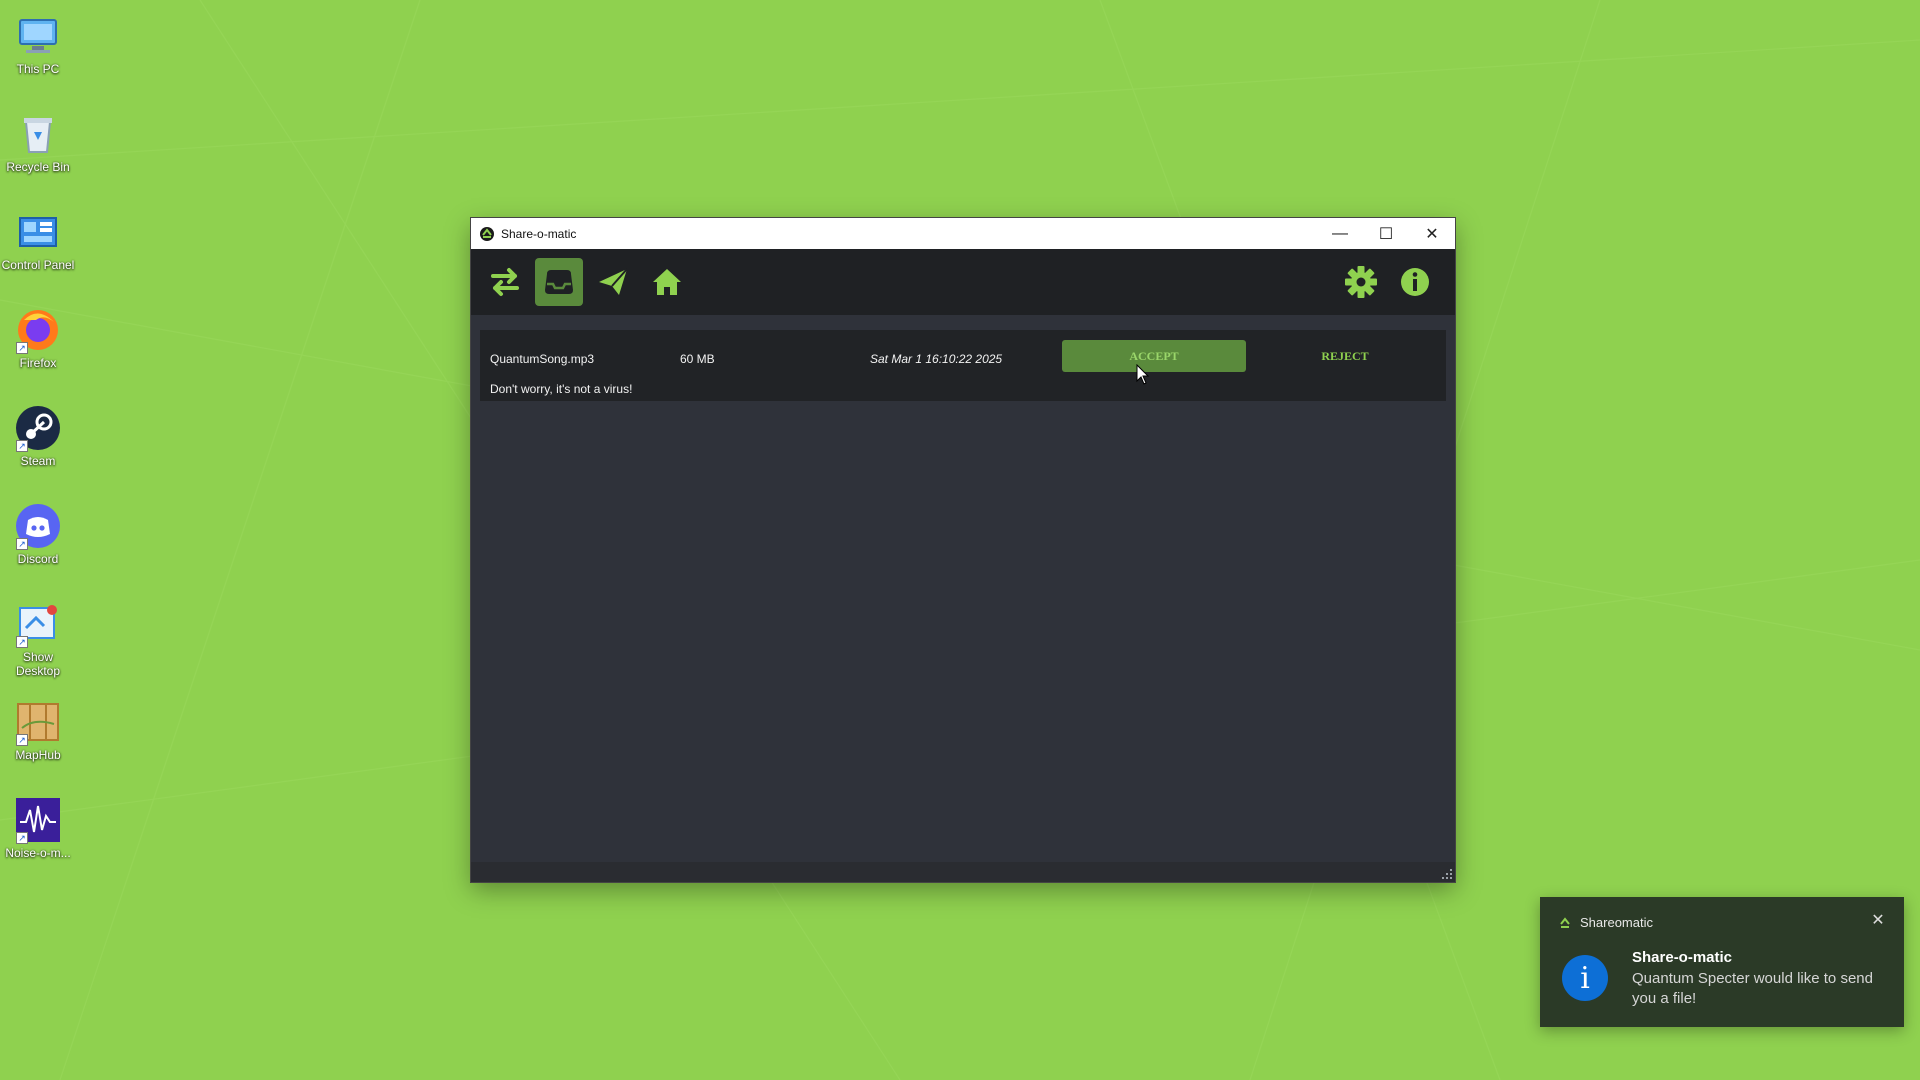 The width and height of the screenshot is (1920, 1080). What do you see at coordinates (38, 526) in the screenshot?
I see `discord-icon: ↗` at bounding box center [38, 526].